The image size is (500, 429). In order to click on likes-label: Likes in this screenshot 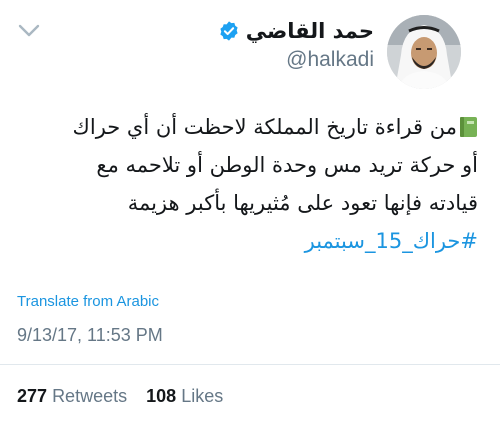, I will do `click(202, 396)`.